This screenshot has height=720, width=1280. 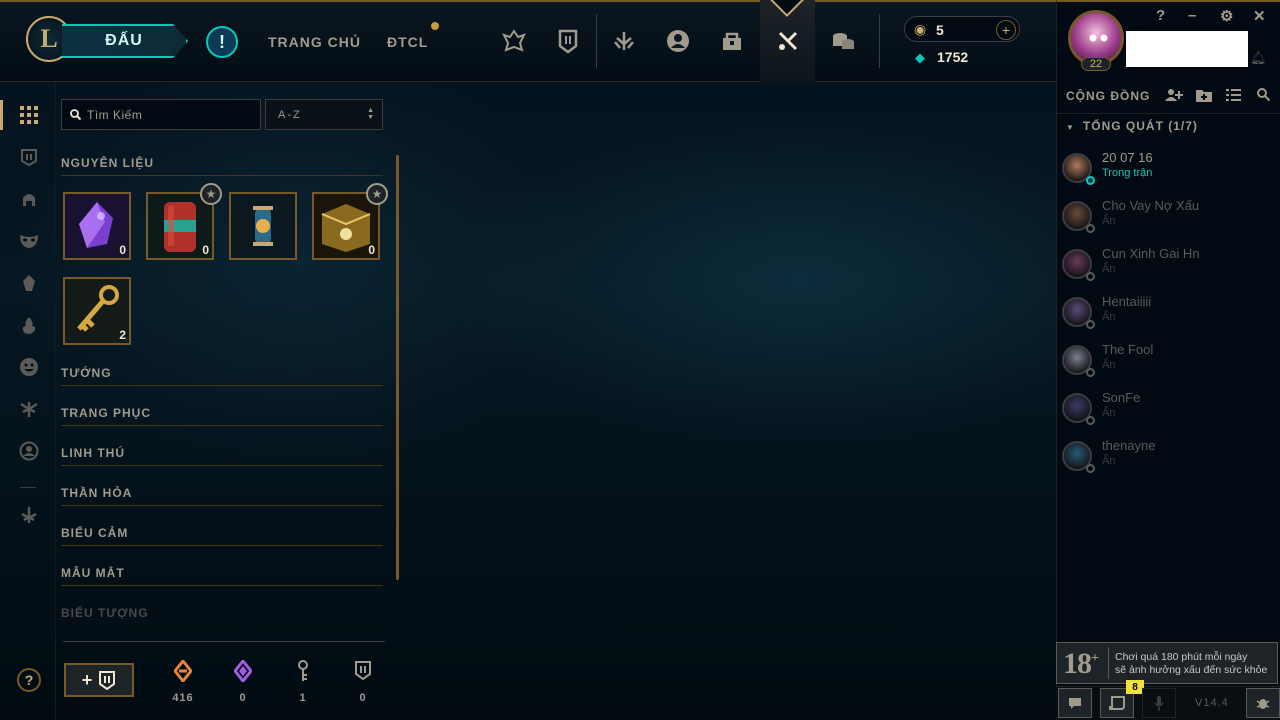 What do you see at coordinates (1160, 15) in the screenshot?
I see `help-icon: ?` at bounding box center [1160, 15].